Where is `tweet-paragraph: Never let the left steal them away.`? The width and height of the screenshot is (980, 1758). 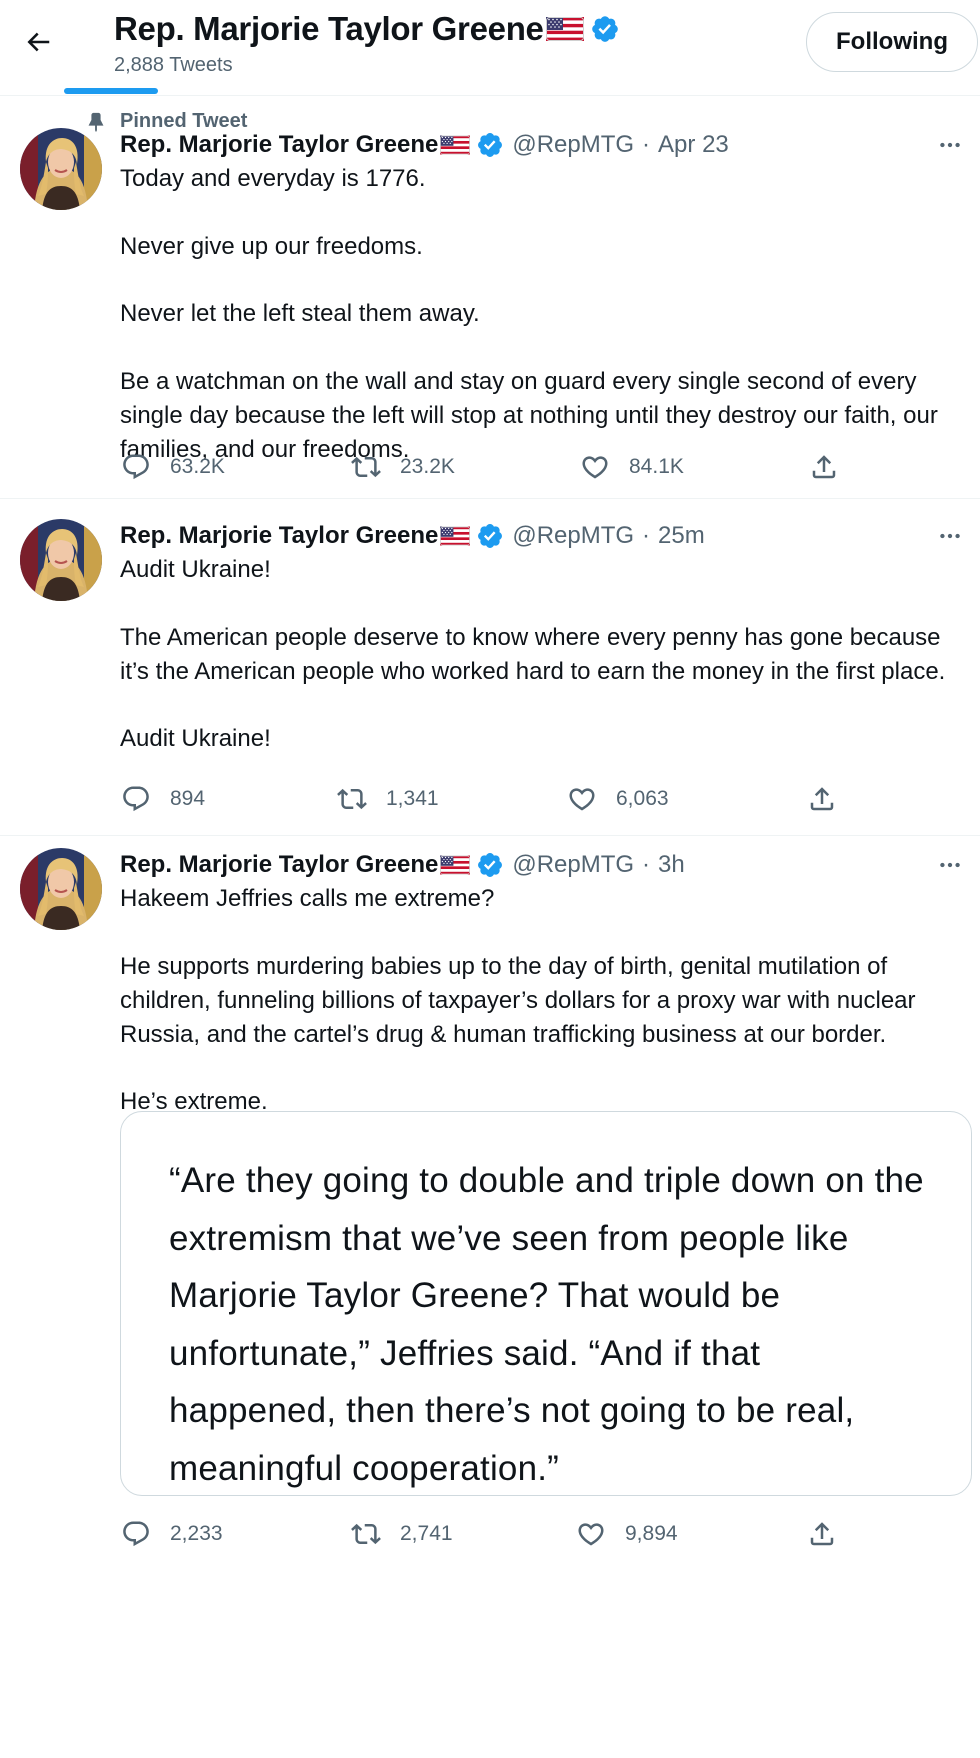
tweet-paragraph: Never let the left steal them away. is located at coordinates (300, 313).